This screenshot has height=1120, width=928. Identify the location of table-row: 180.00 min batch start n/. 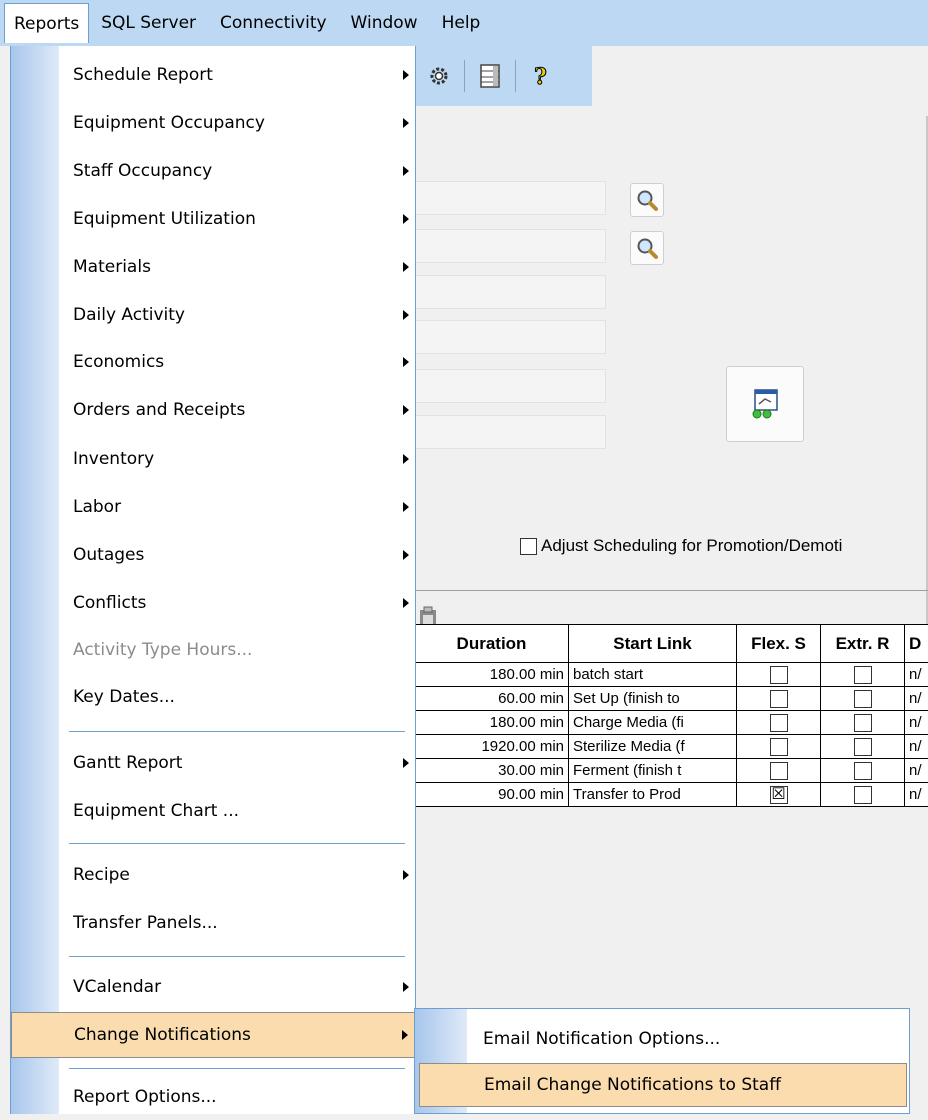
(671, 675).